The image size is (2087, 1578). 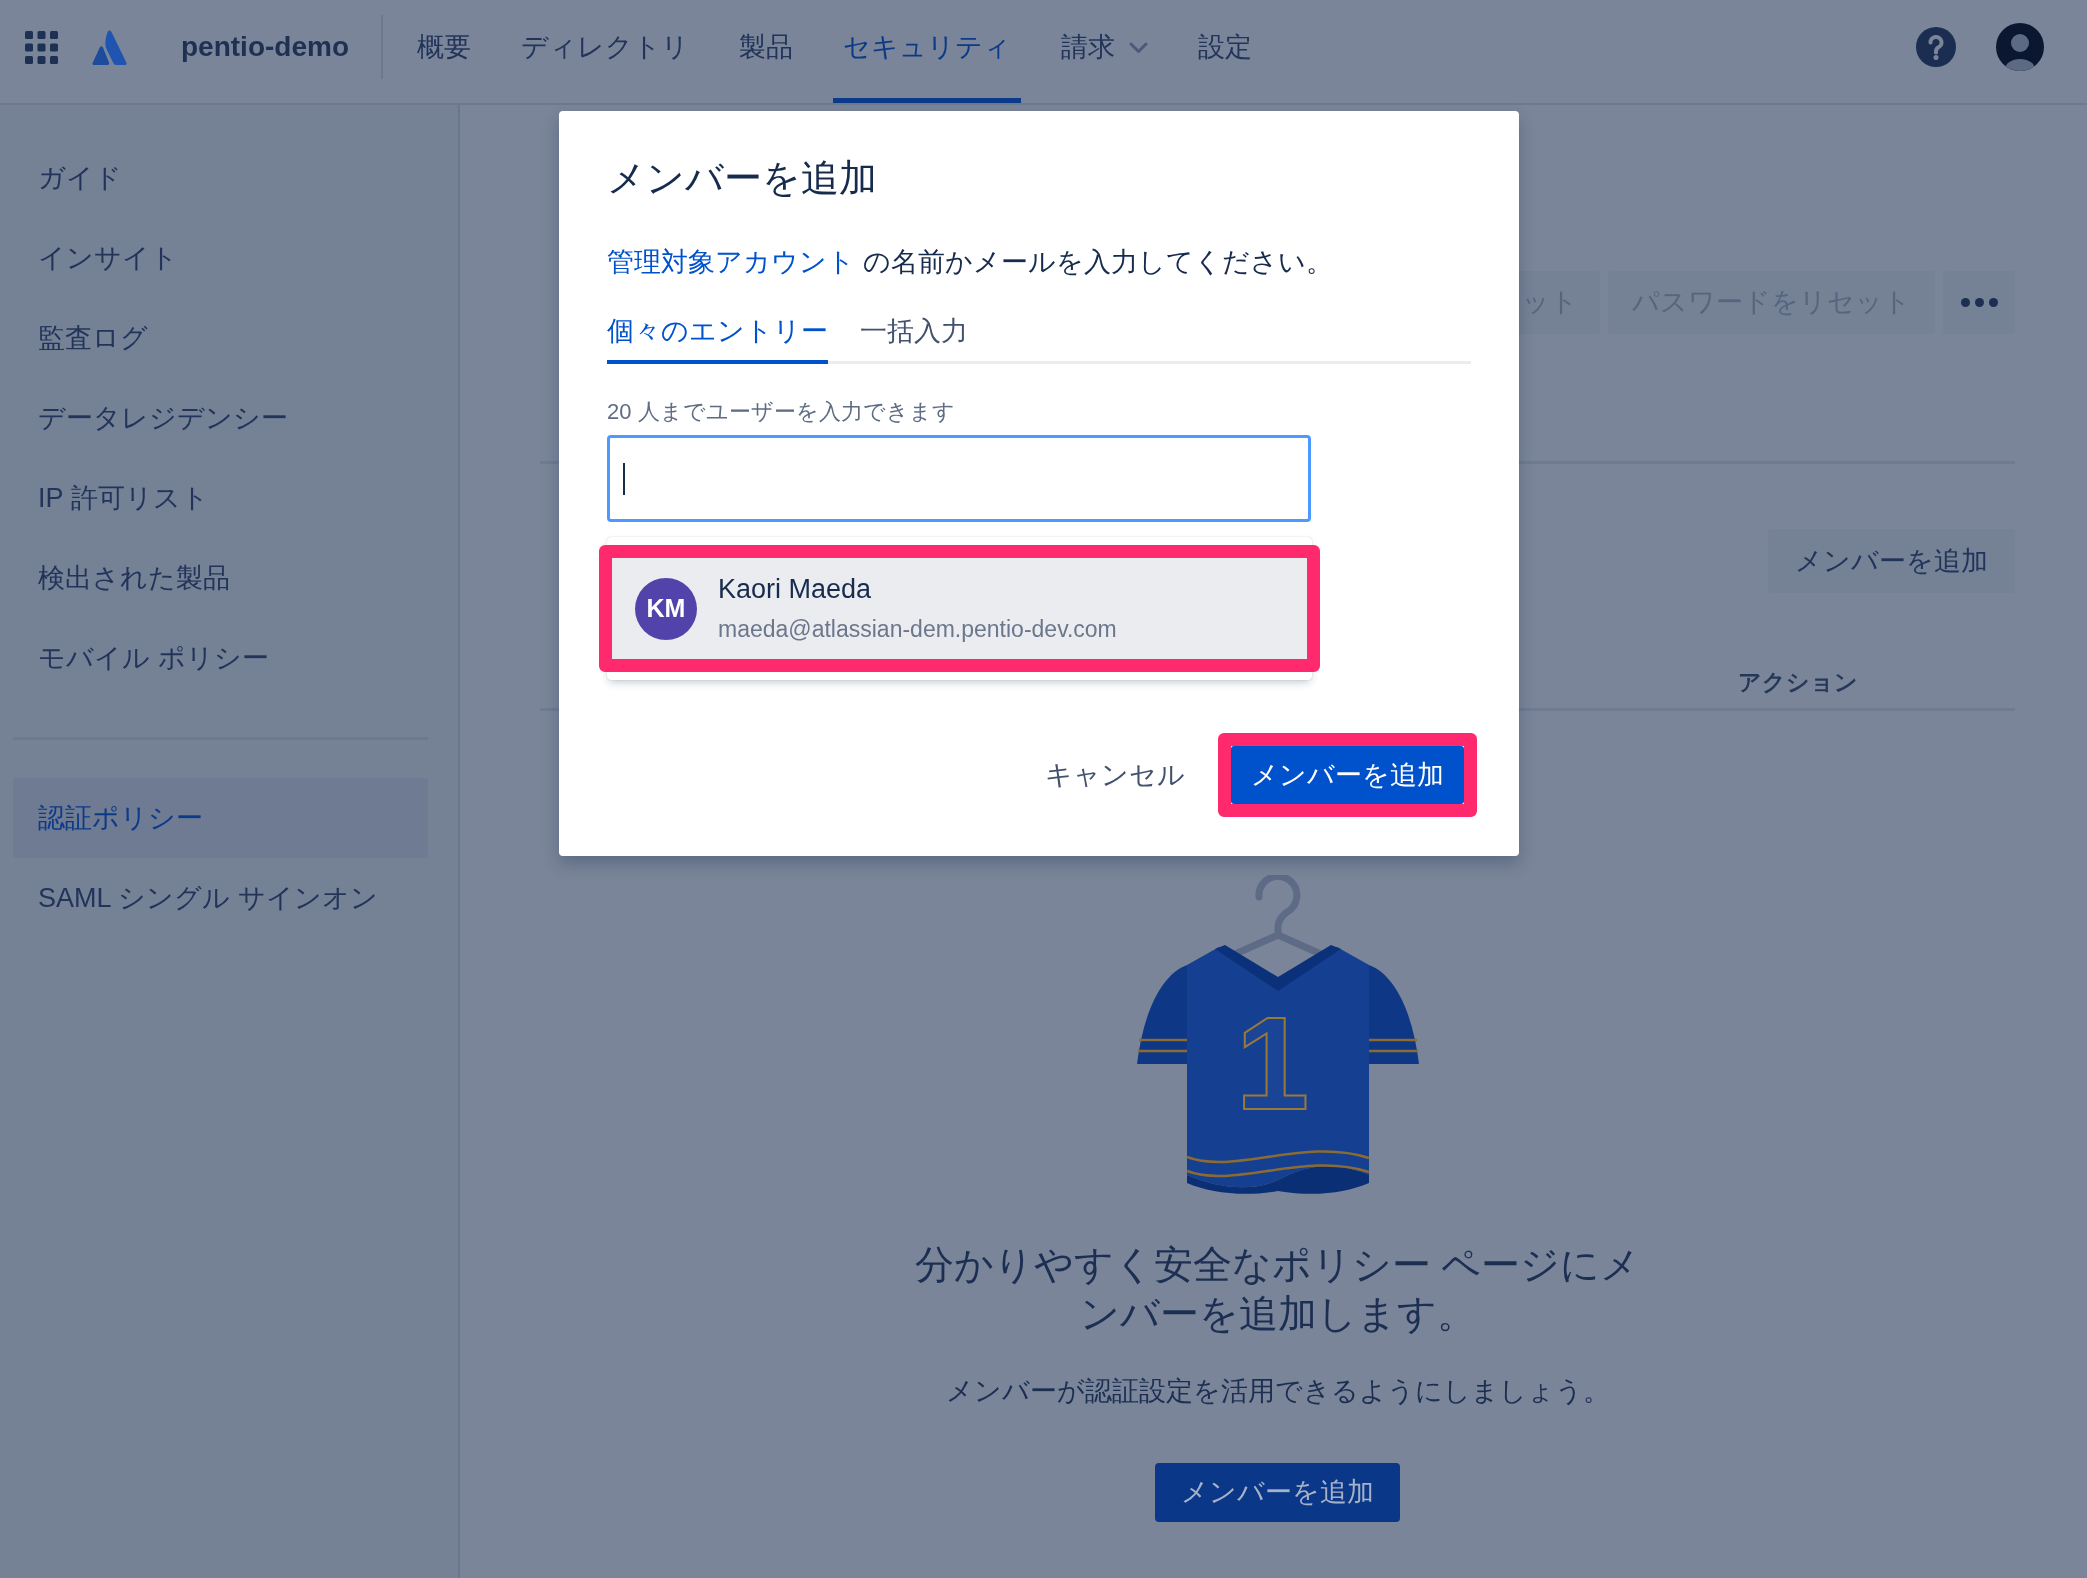 I want to click on more-icon, so click(x=1979, y=302).